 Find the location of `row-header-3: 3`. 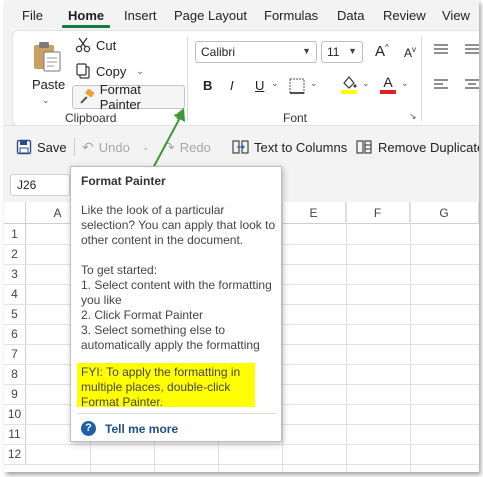

row-header-3: 3 is located at coordinates (15, 274).